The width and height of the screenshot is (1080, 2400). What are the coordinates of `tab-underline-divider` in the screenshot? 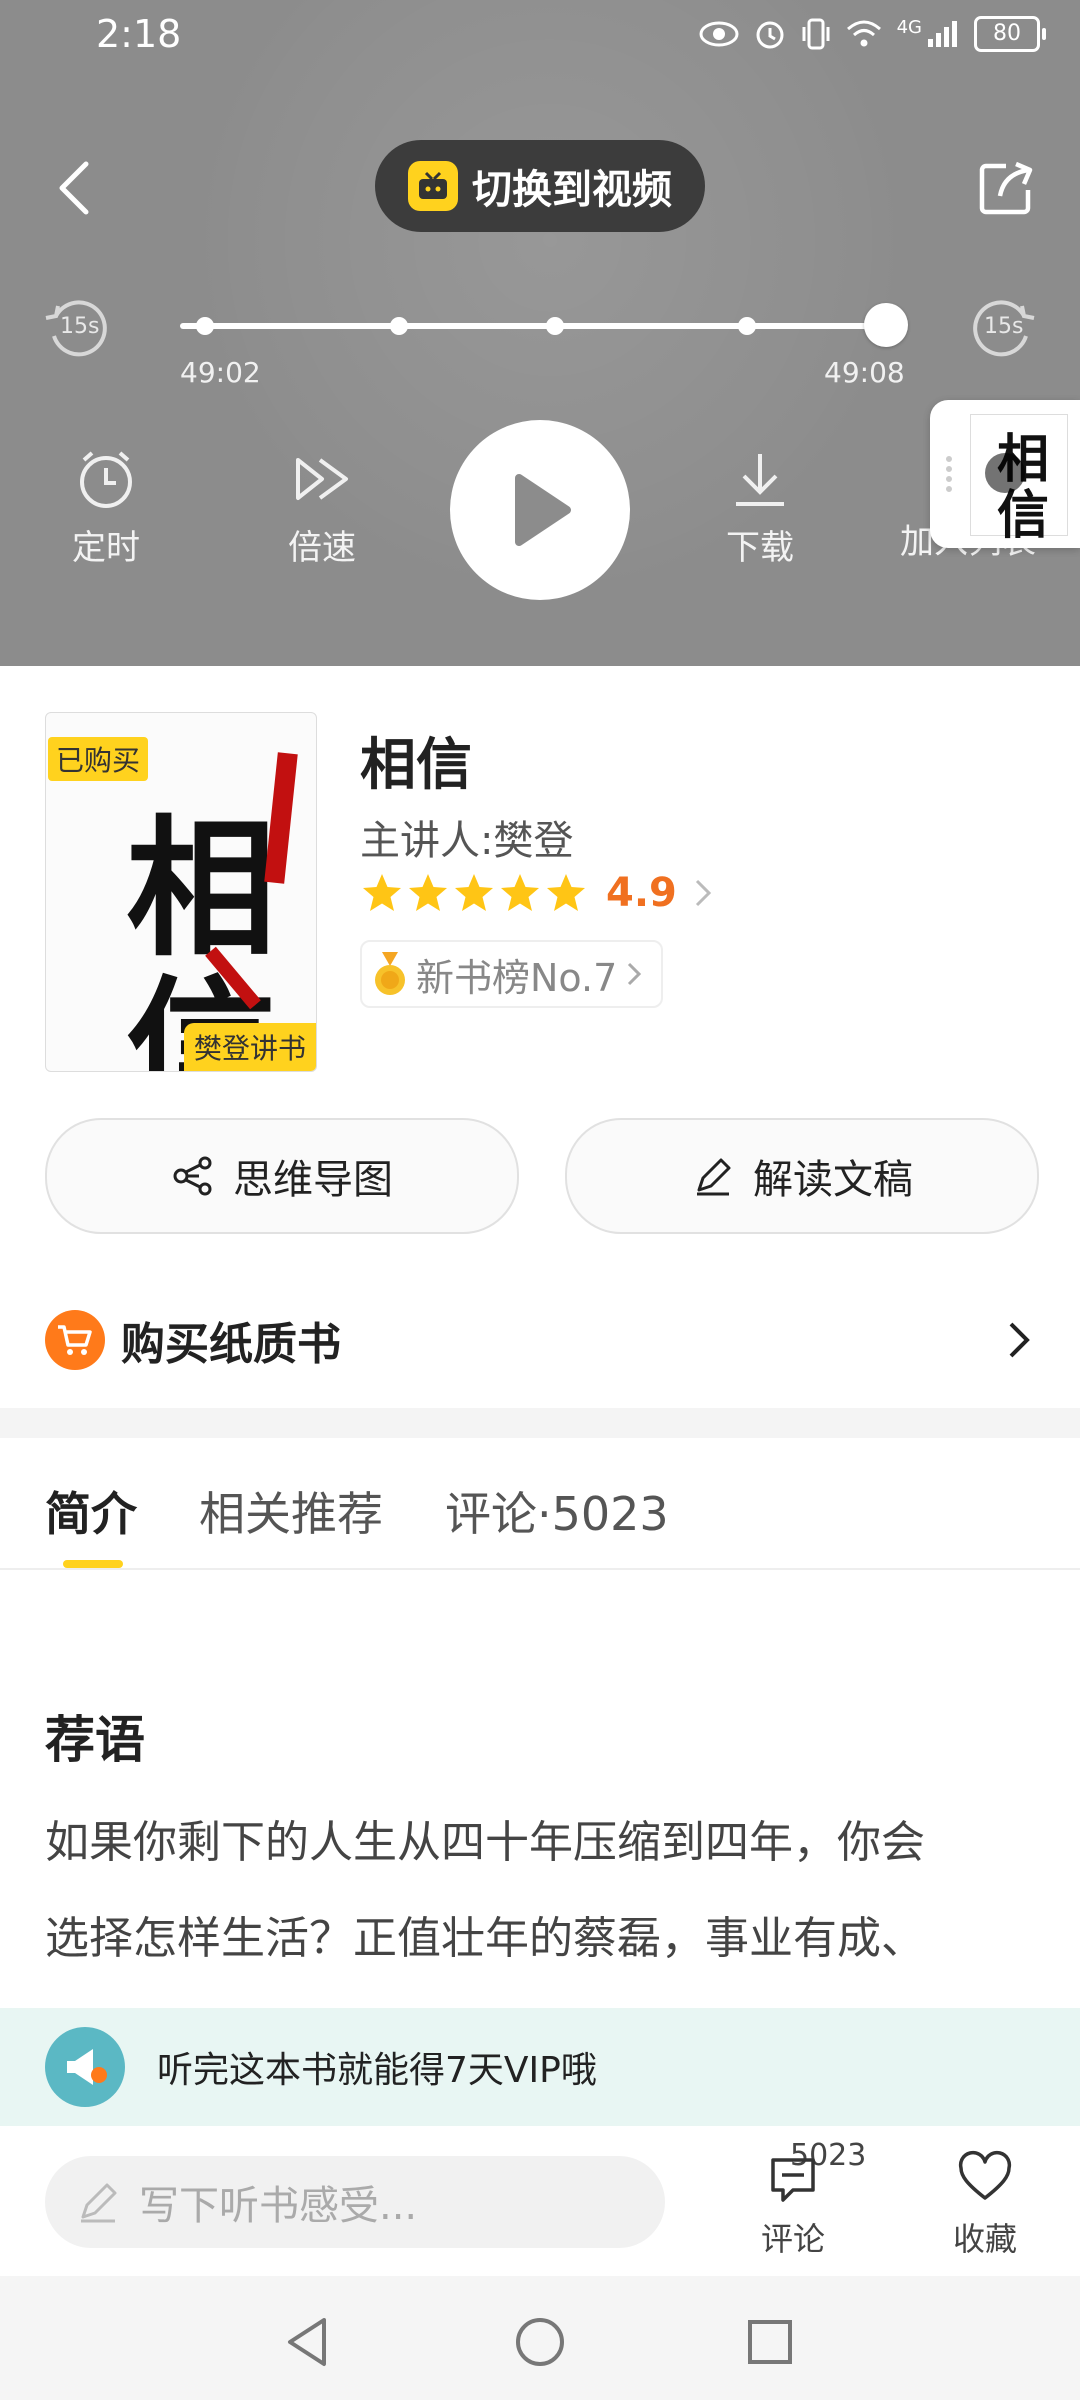 It's located at (540, 1569).